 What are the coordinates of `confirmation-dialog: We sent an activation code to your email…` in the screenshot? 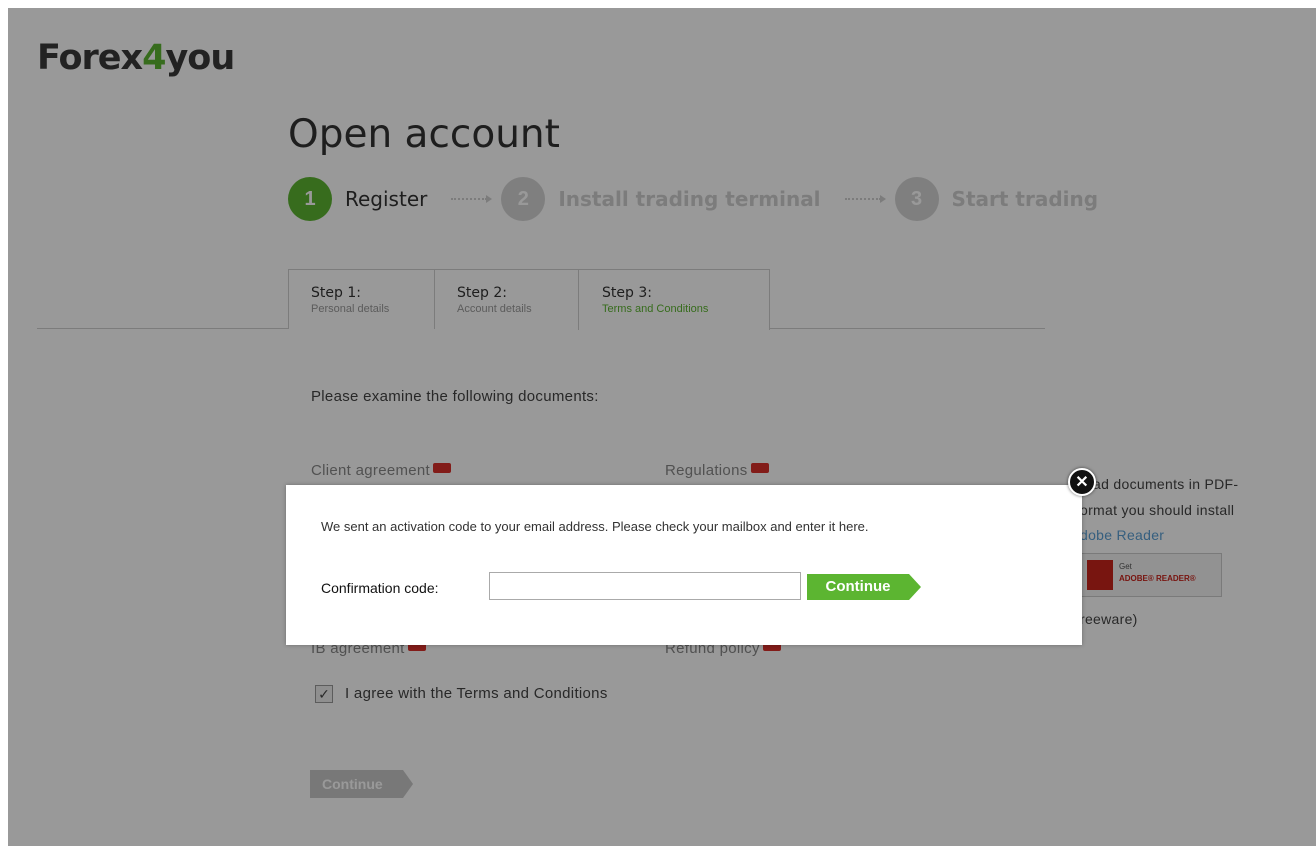 It's located at (684, 565).